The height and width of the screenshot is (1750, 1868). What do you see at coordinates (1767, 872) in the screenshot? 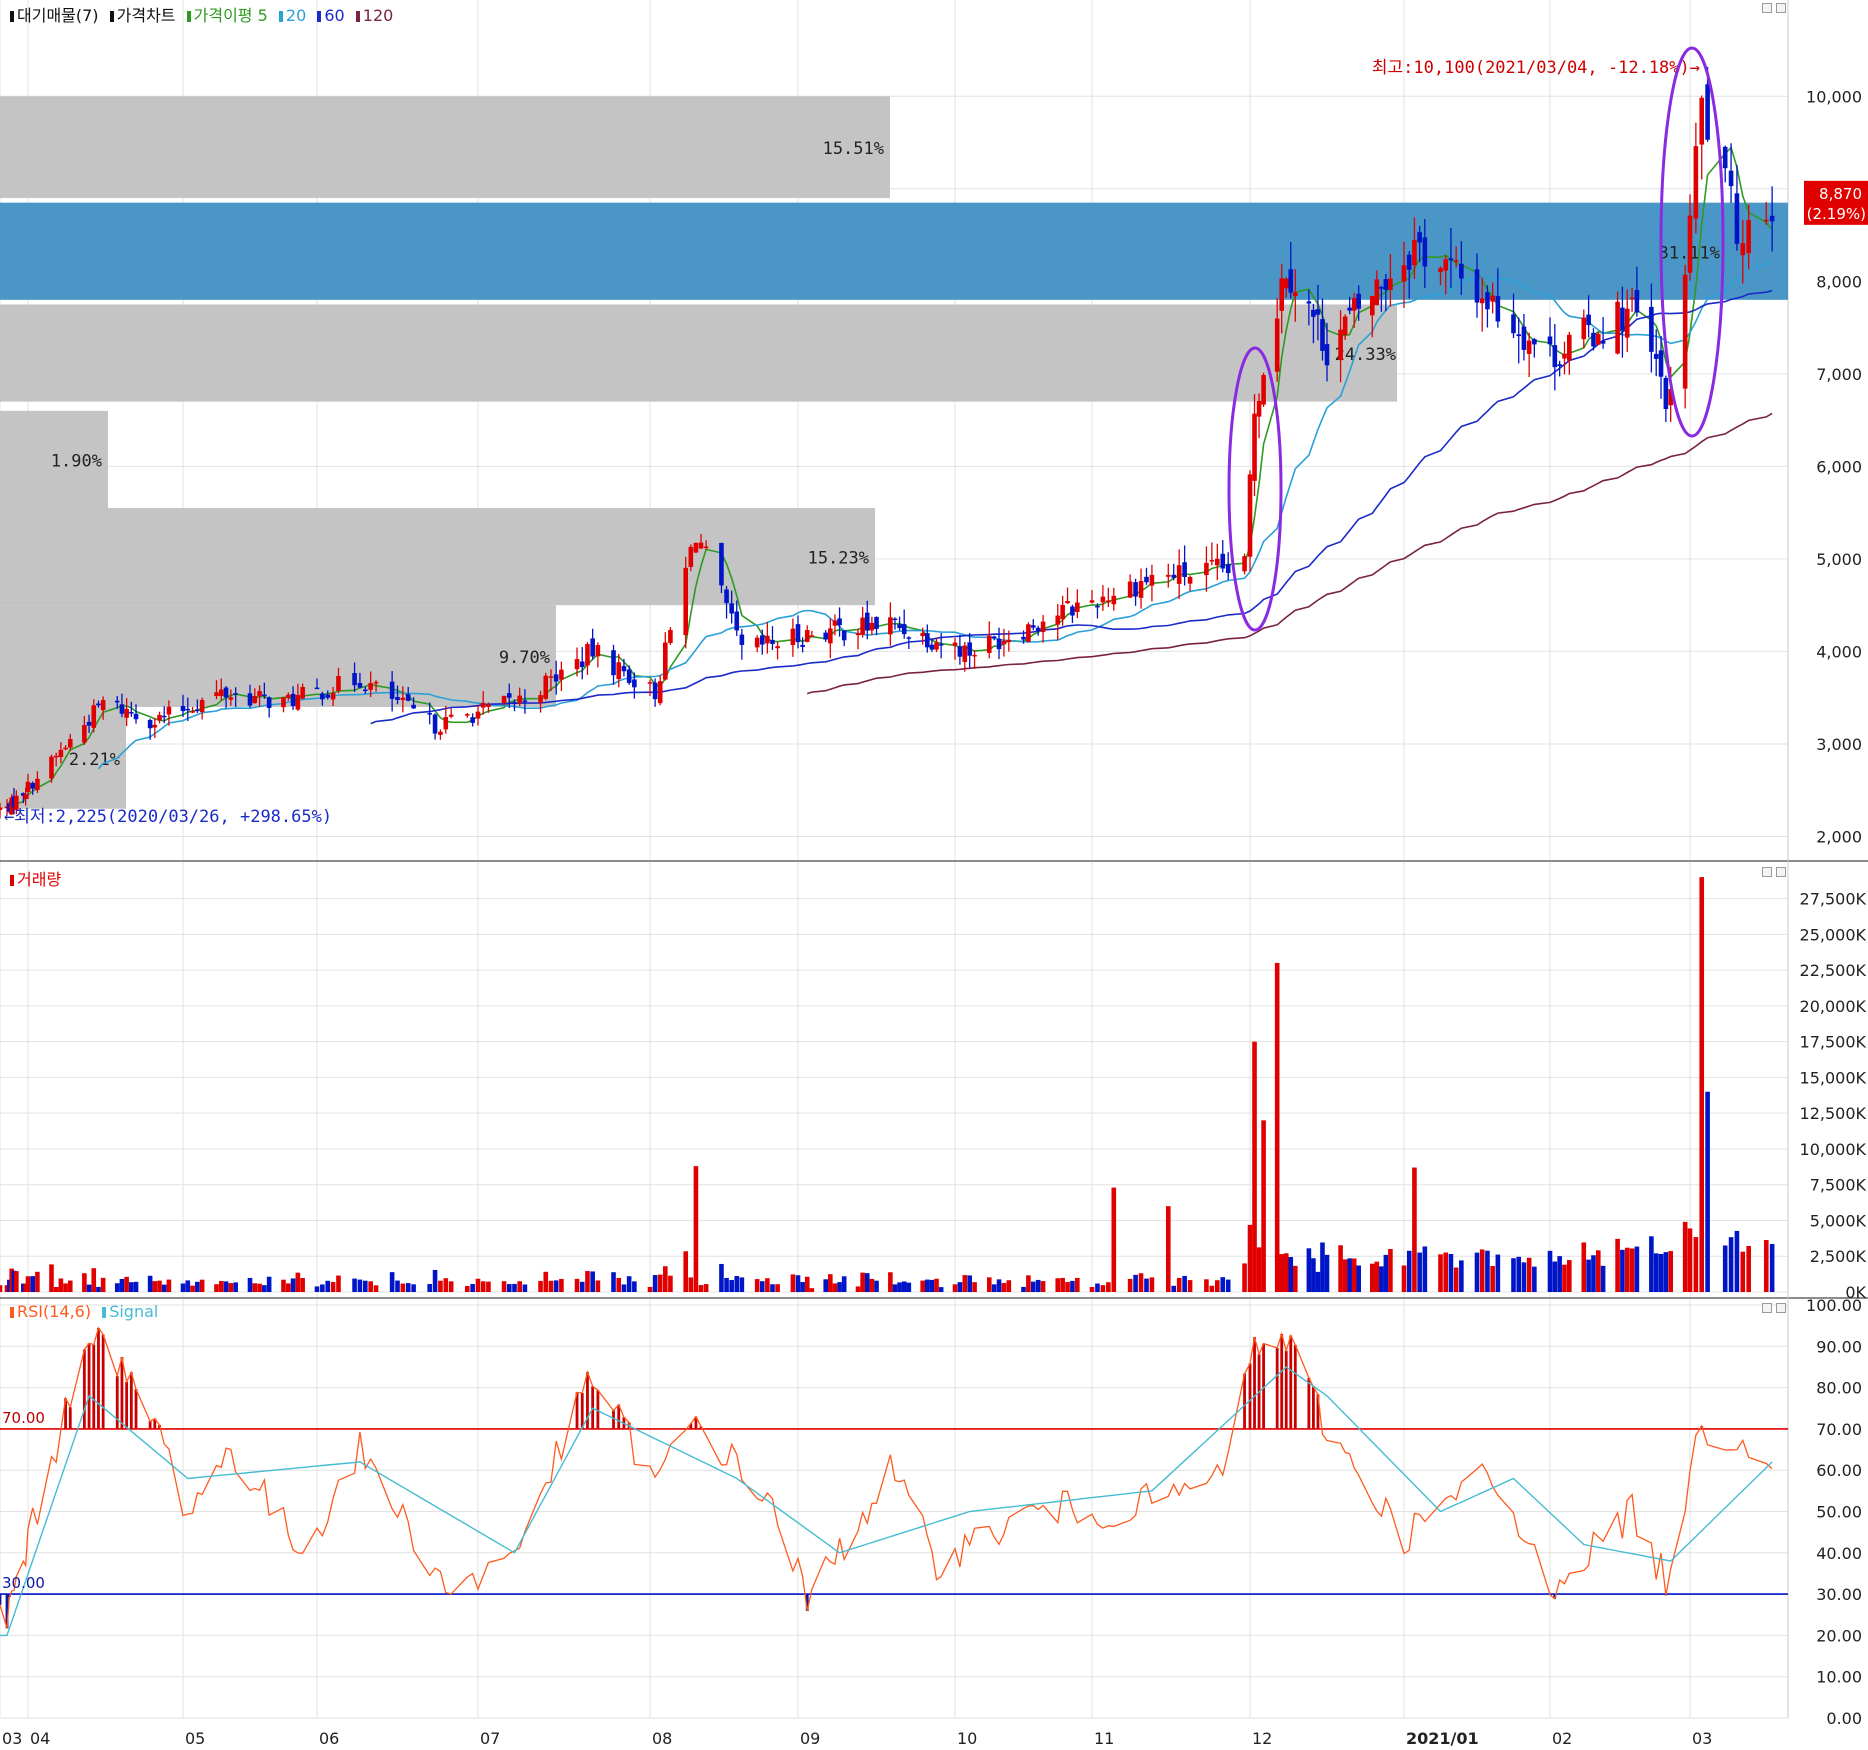
I see `volume-panel-minimize-button` at bounding box center [1767, 872].